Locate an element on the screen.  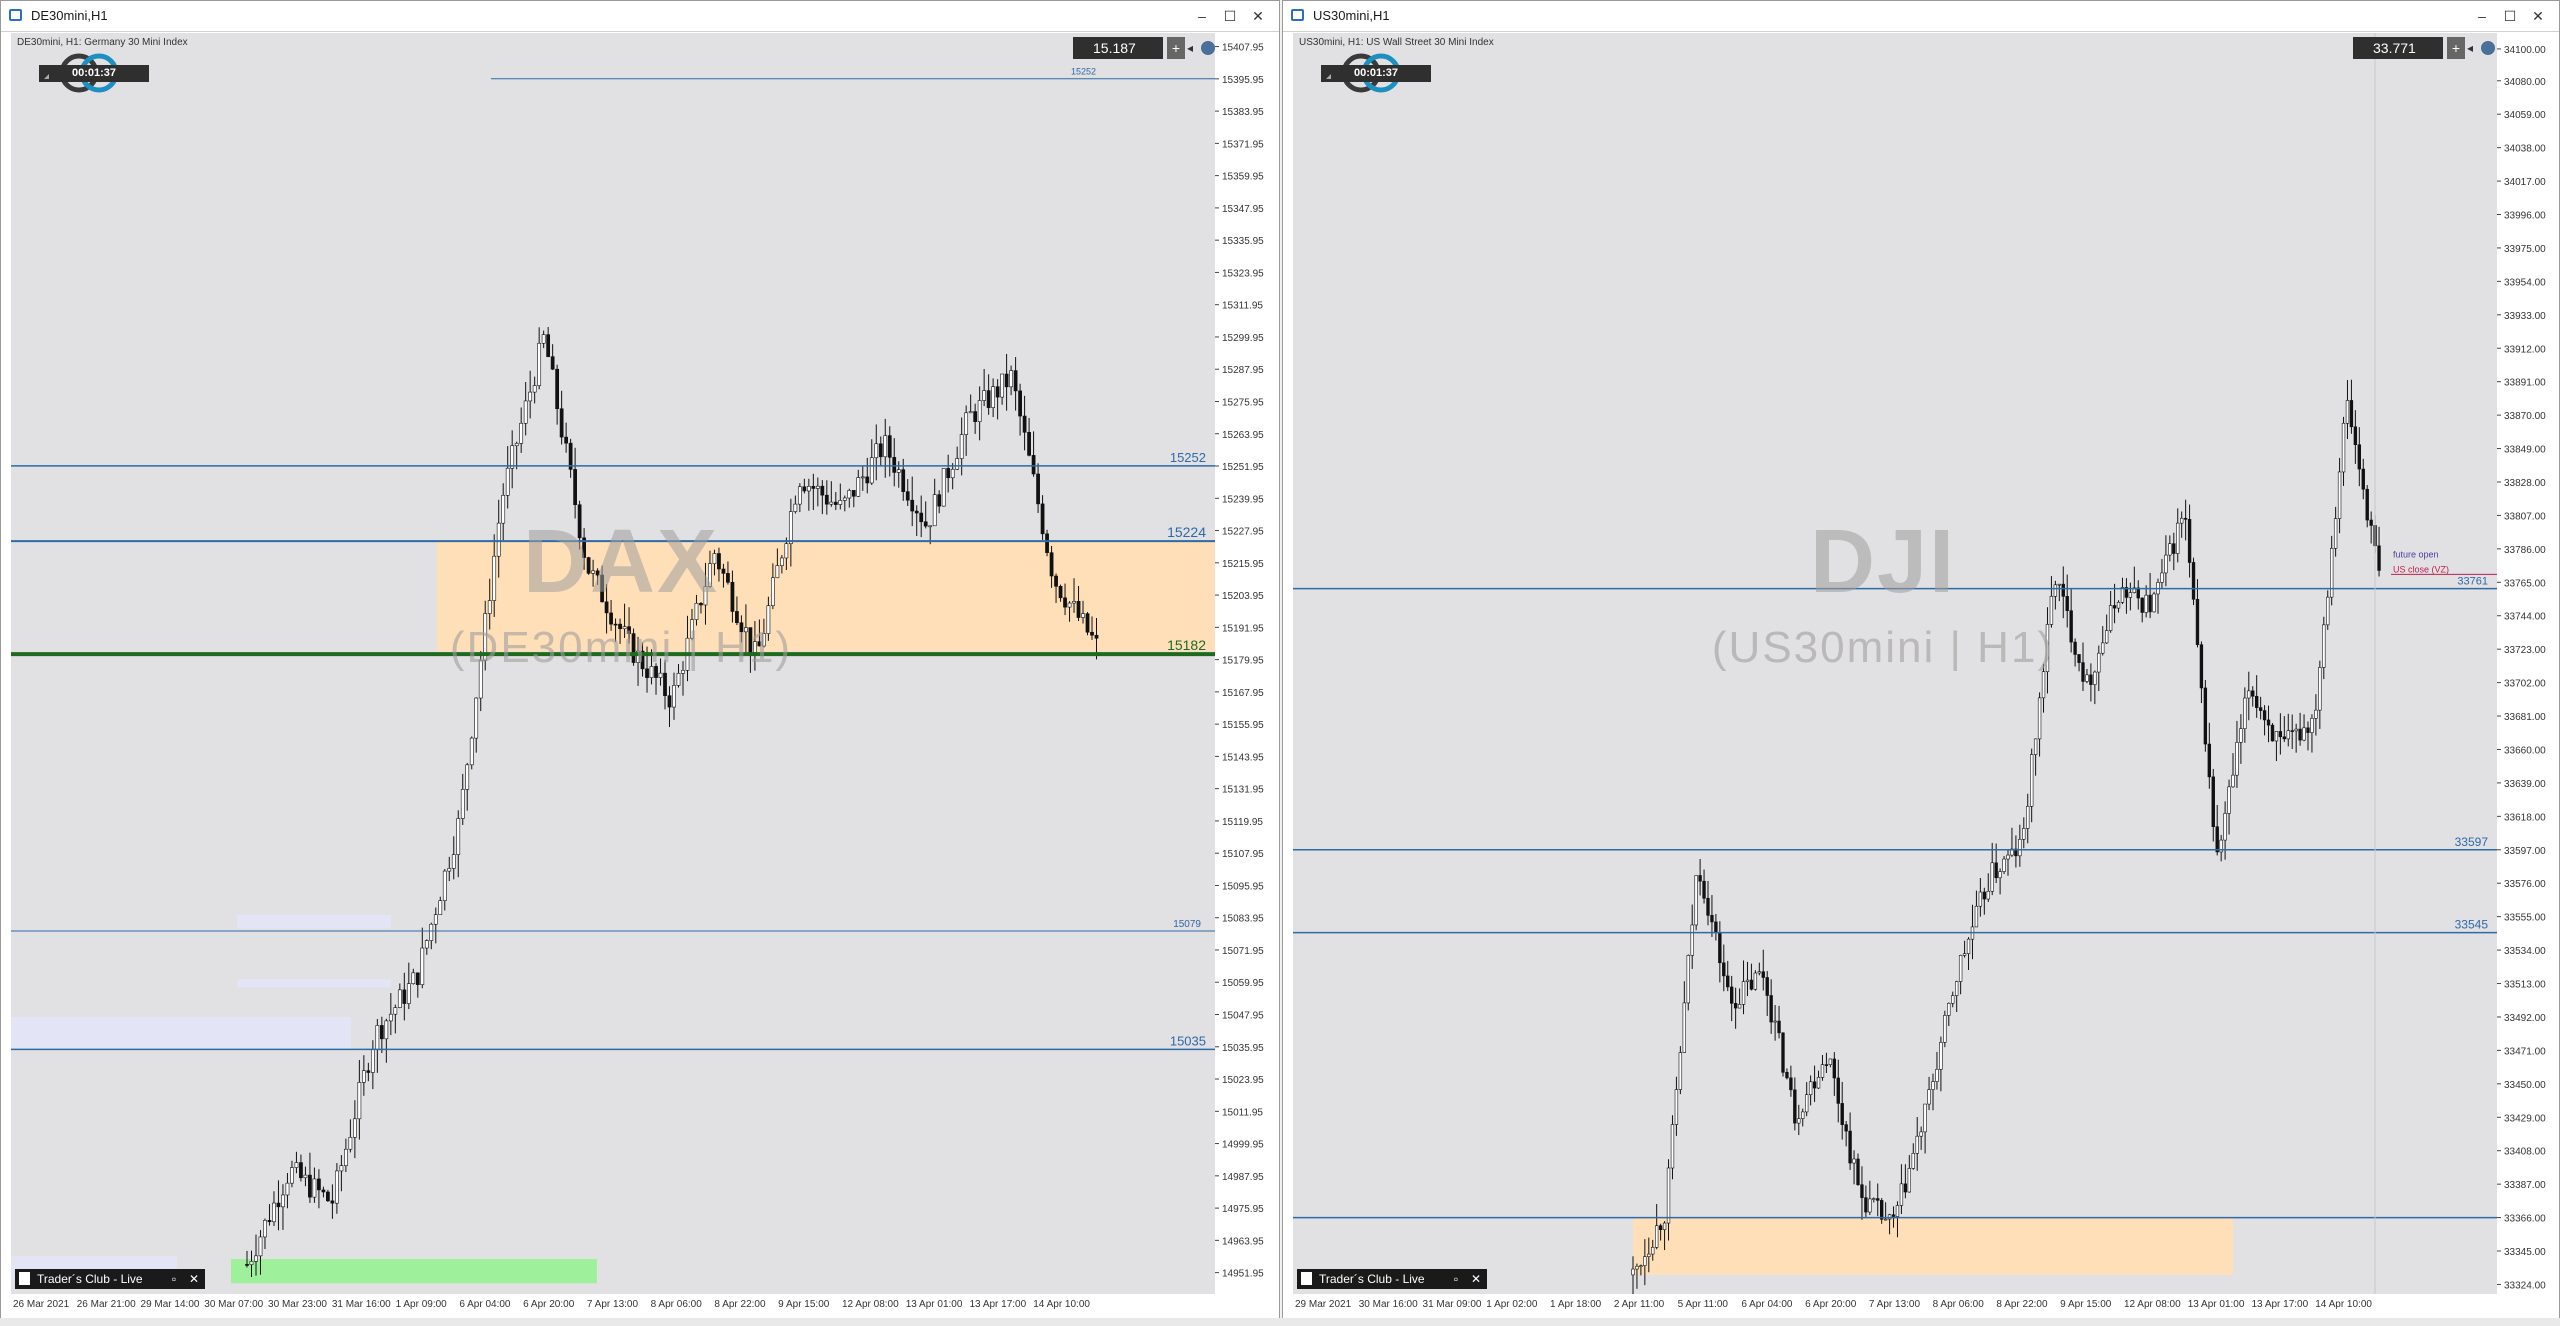
title-bar: DE30mini,H1 – ☐ ✕ is located at coordinates (640, 16).